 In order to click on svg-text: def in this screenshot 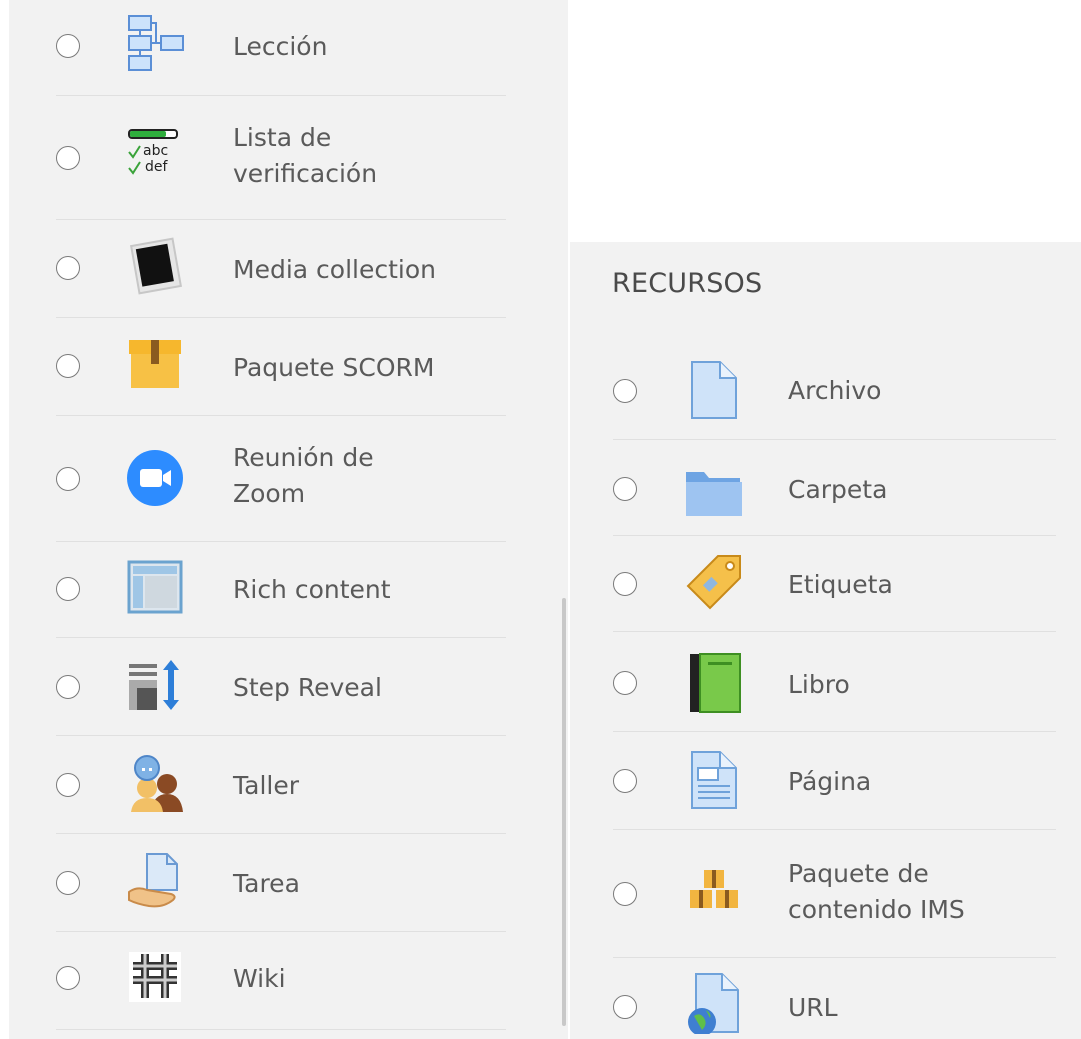, I will do `click(157, 167)`.